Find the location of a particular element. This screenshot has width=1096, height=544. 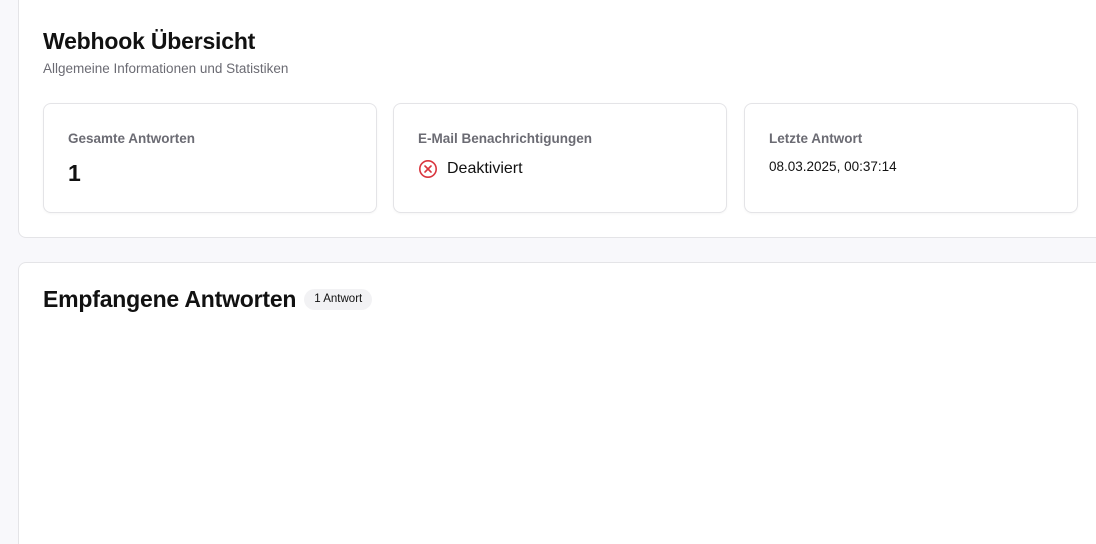

email-notification-status: Deaktiviert is located at coordinates (470, 169).